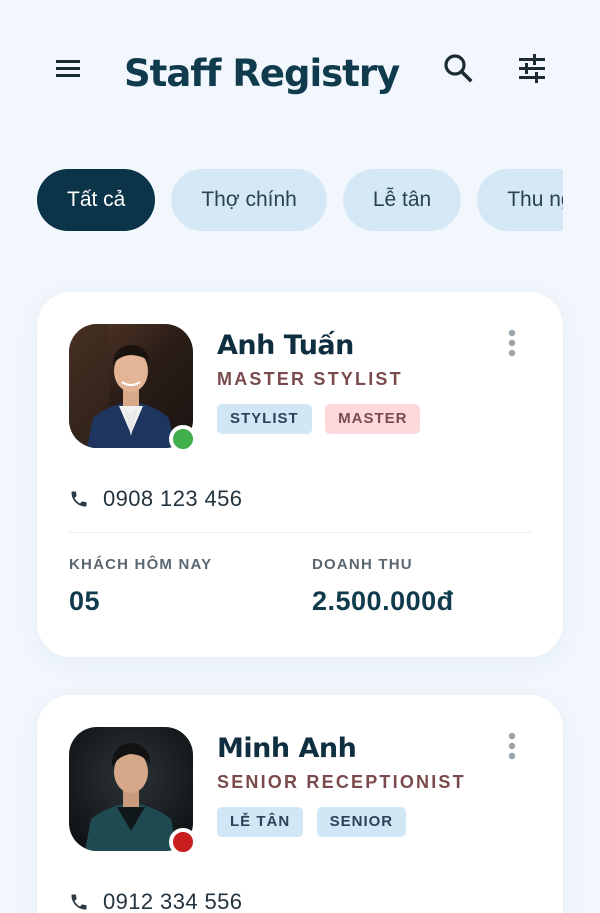 Image resolution: width=600 pixels, height=913 pixels. What do you see at coordinates (300, 532) in the screenshot?
I see `divider` at bounding box center [300, 532].